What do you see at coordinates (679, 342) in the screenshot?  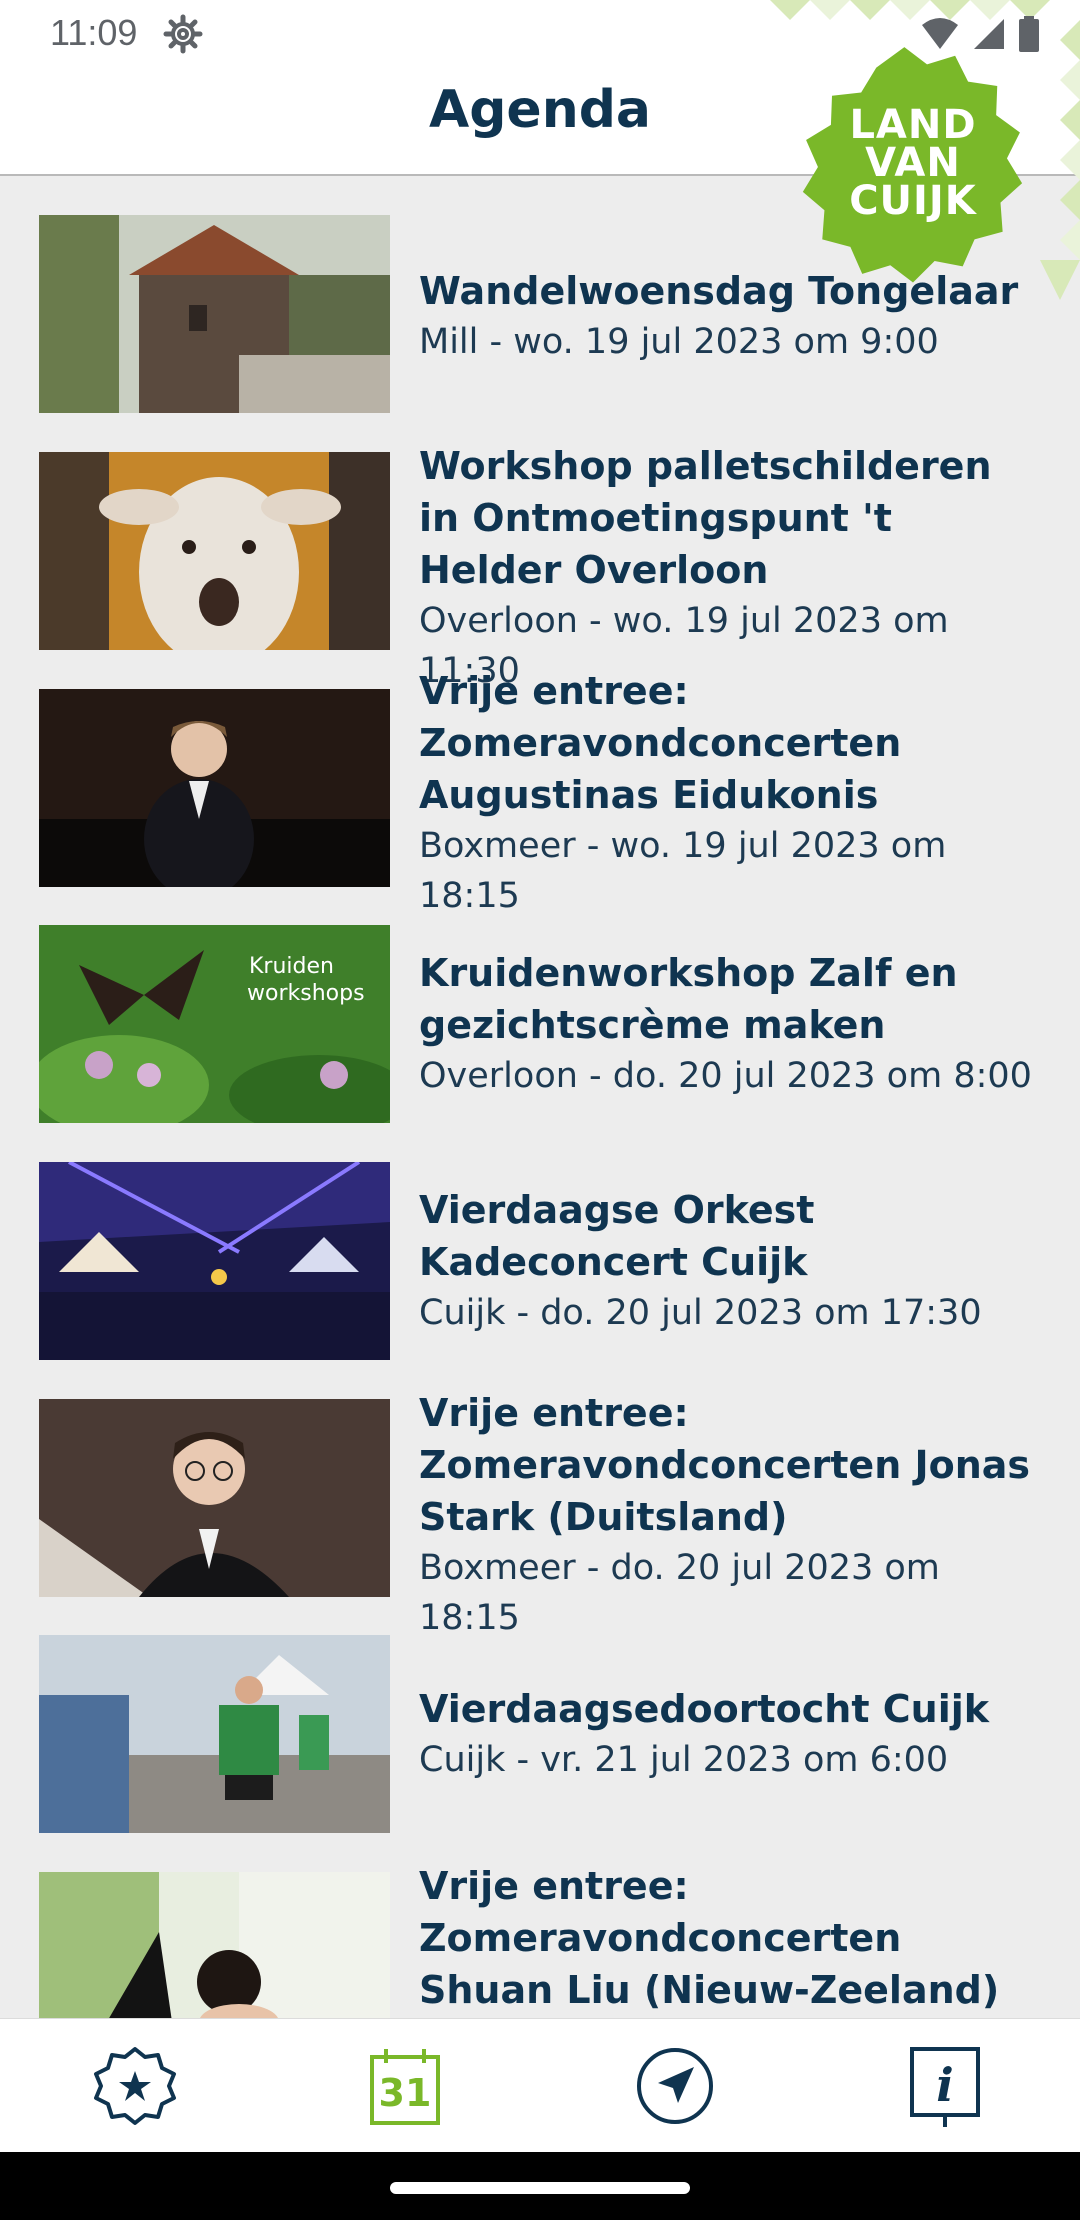 I see `event-meta: Mill - wo. 19 jul 2023 om 9:00` at bounding box center [679, 342].